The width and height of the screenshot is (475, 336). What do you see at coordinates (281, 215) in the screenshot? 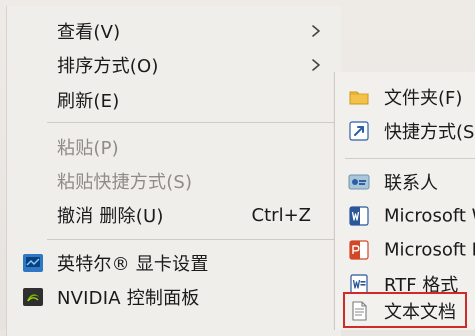
I see `menu-item-shortcut: Ctrl+Z` at bounding box center [281, 215].